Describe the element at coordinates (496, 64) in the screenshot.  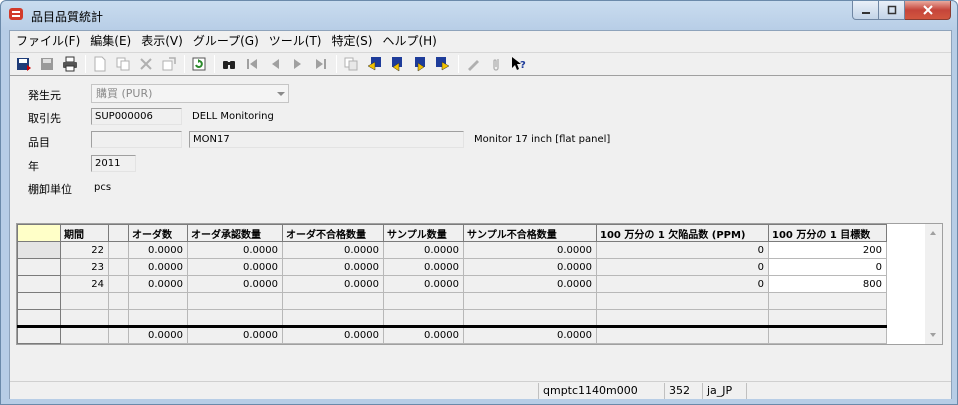
I see `attachment-button` at that location.